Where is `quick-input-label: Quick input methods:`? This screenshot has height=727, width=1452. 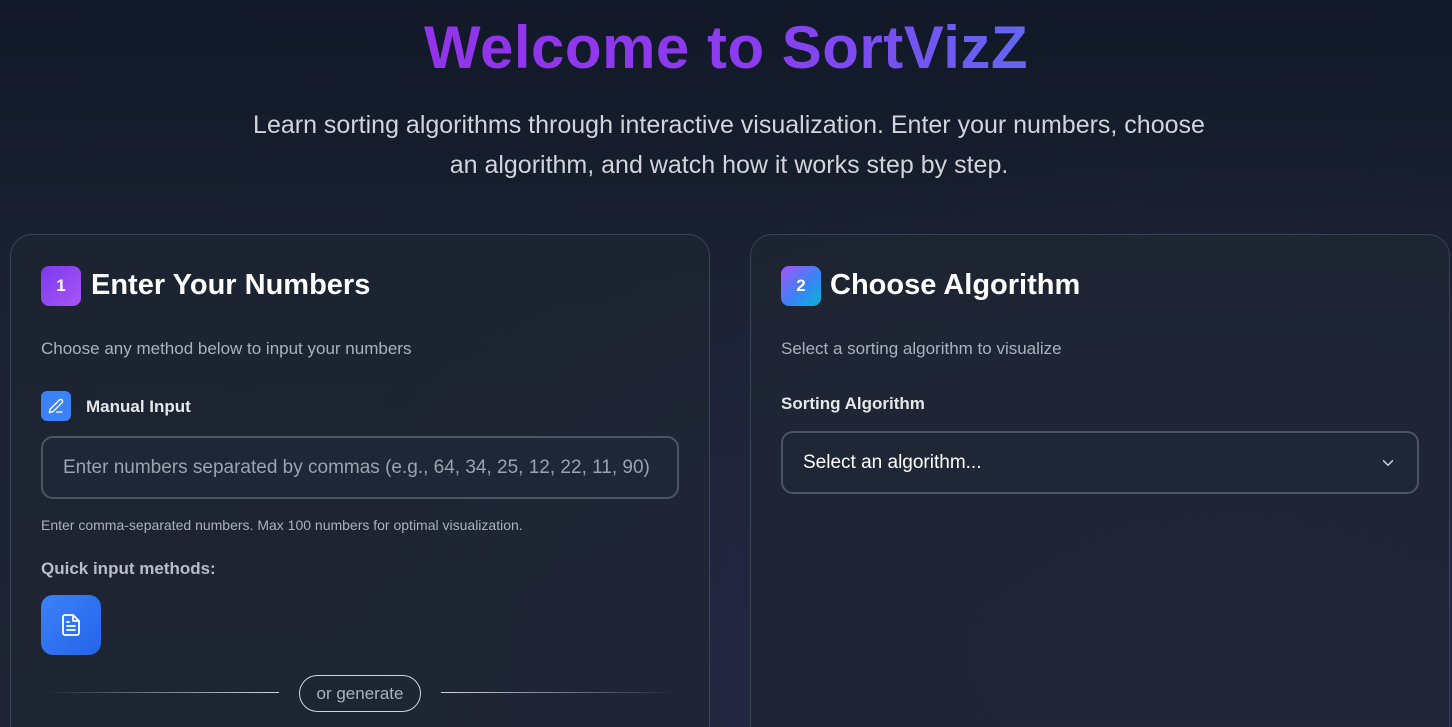
quick-input-label: Quick input methods: is located at coordinates (128, 568).